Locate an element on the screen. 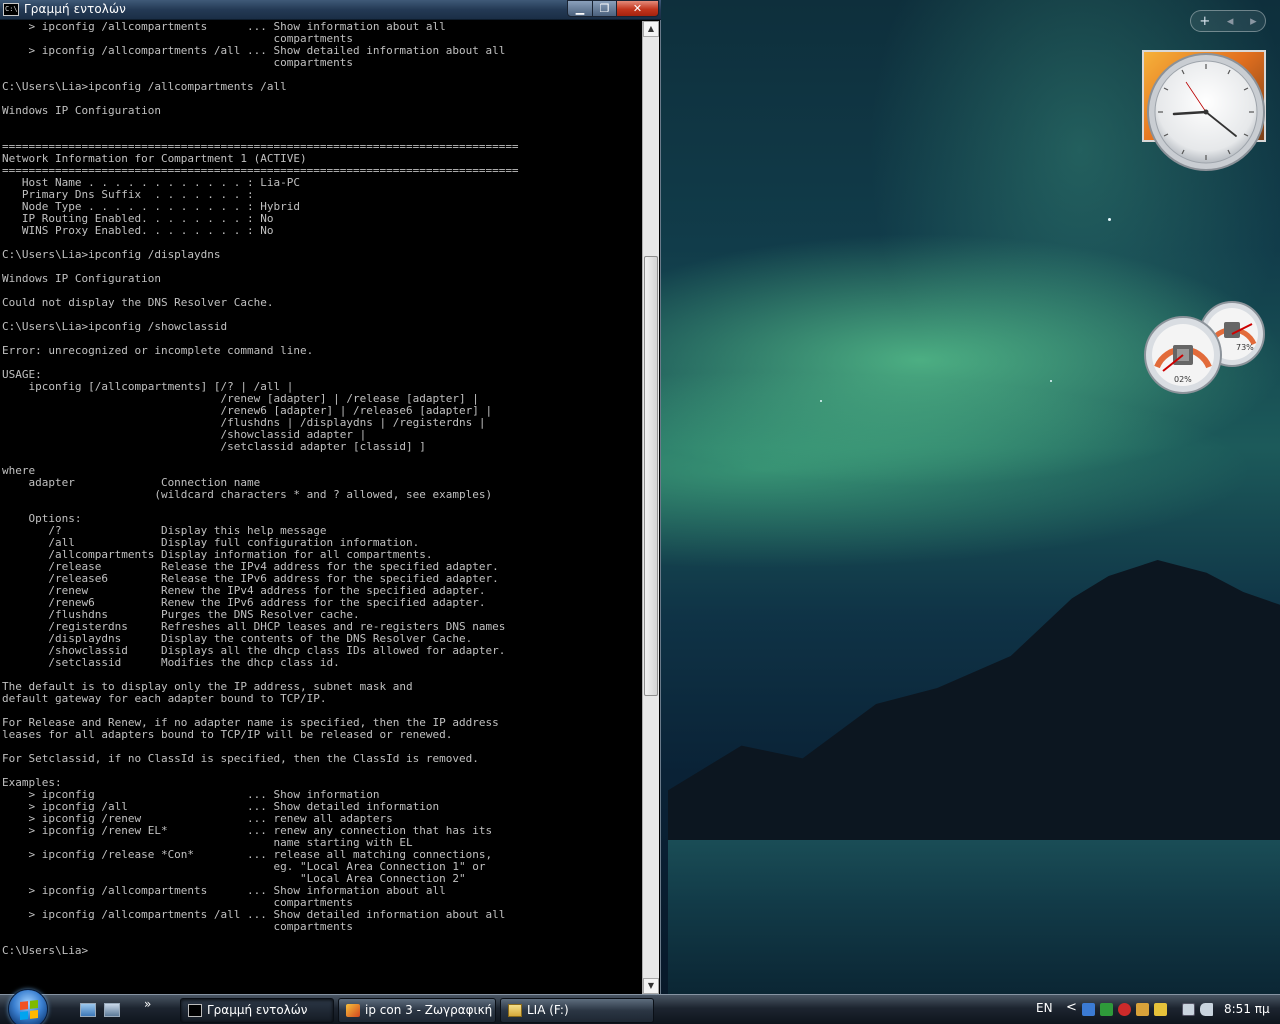 This screenshot has height=1024, width=1280. taskbar-button-drive-f: LIA (F:) is located at coordinates (577, 1010).